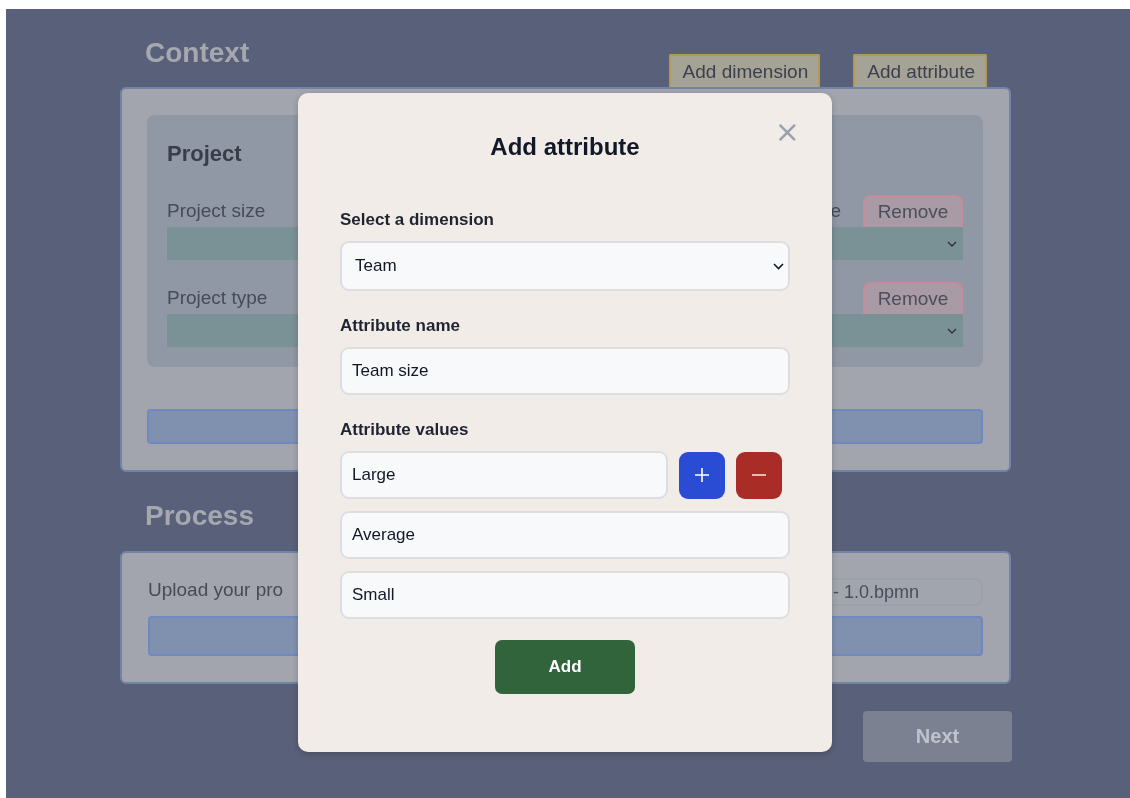 The image size is (1130, 798). I want to click on section-heading: Context, so click(197, 53).